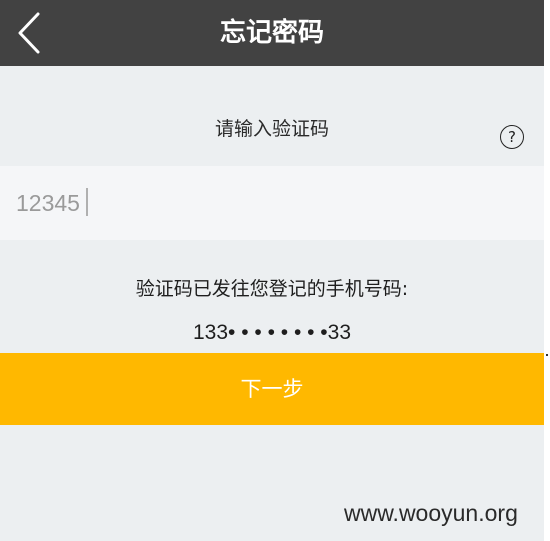 Image resolution: width=550 pixels, height=541 pixels. What do you see at coordinates (547, 270) in the screenshot?
I see `screen-edge` at bounding box center [547, 270].